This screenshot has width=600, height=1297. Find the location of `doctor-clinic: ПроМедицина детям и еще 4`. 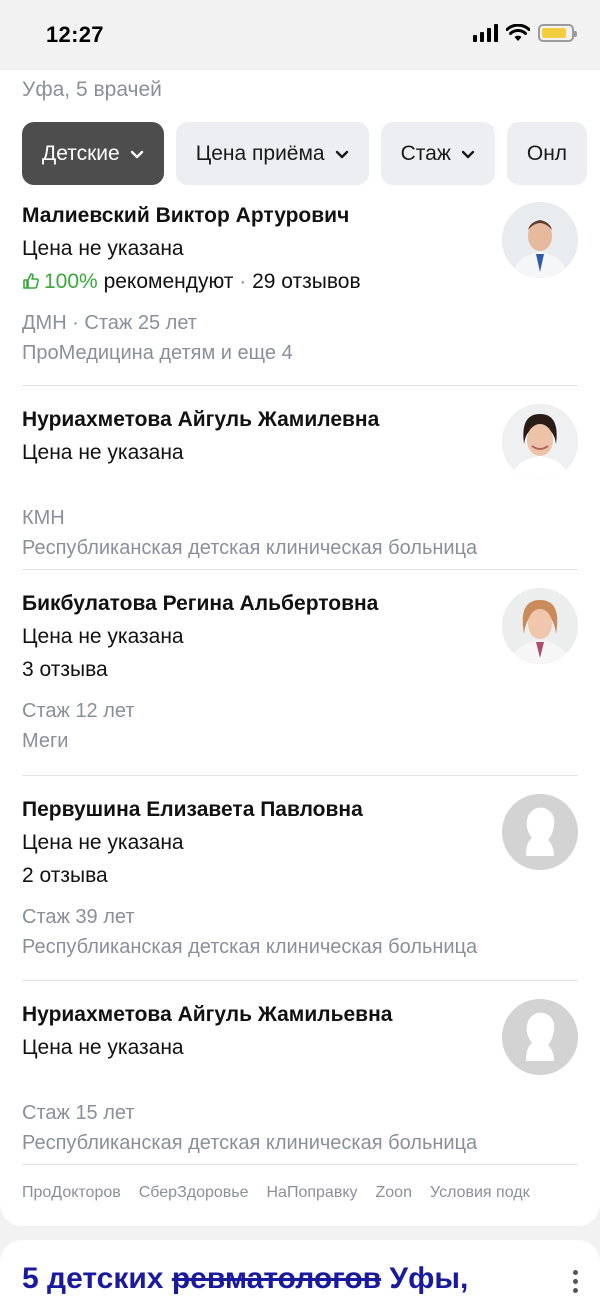

doctor-clinic: ПроМедицина детям и еще 4 is located at coordinates (157, 353).